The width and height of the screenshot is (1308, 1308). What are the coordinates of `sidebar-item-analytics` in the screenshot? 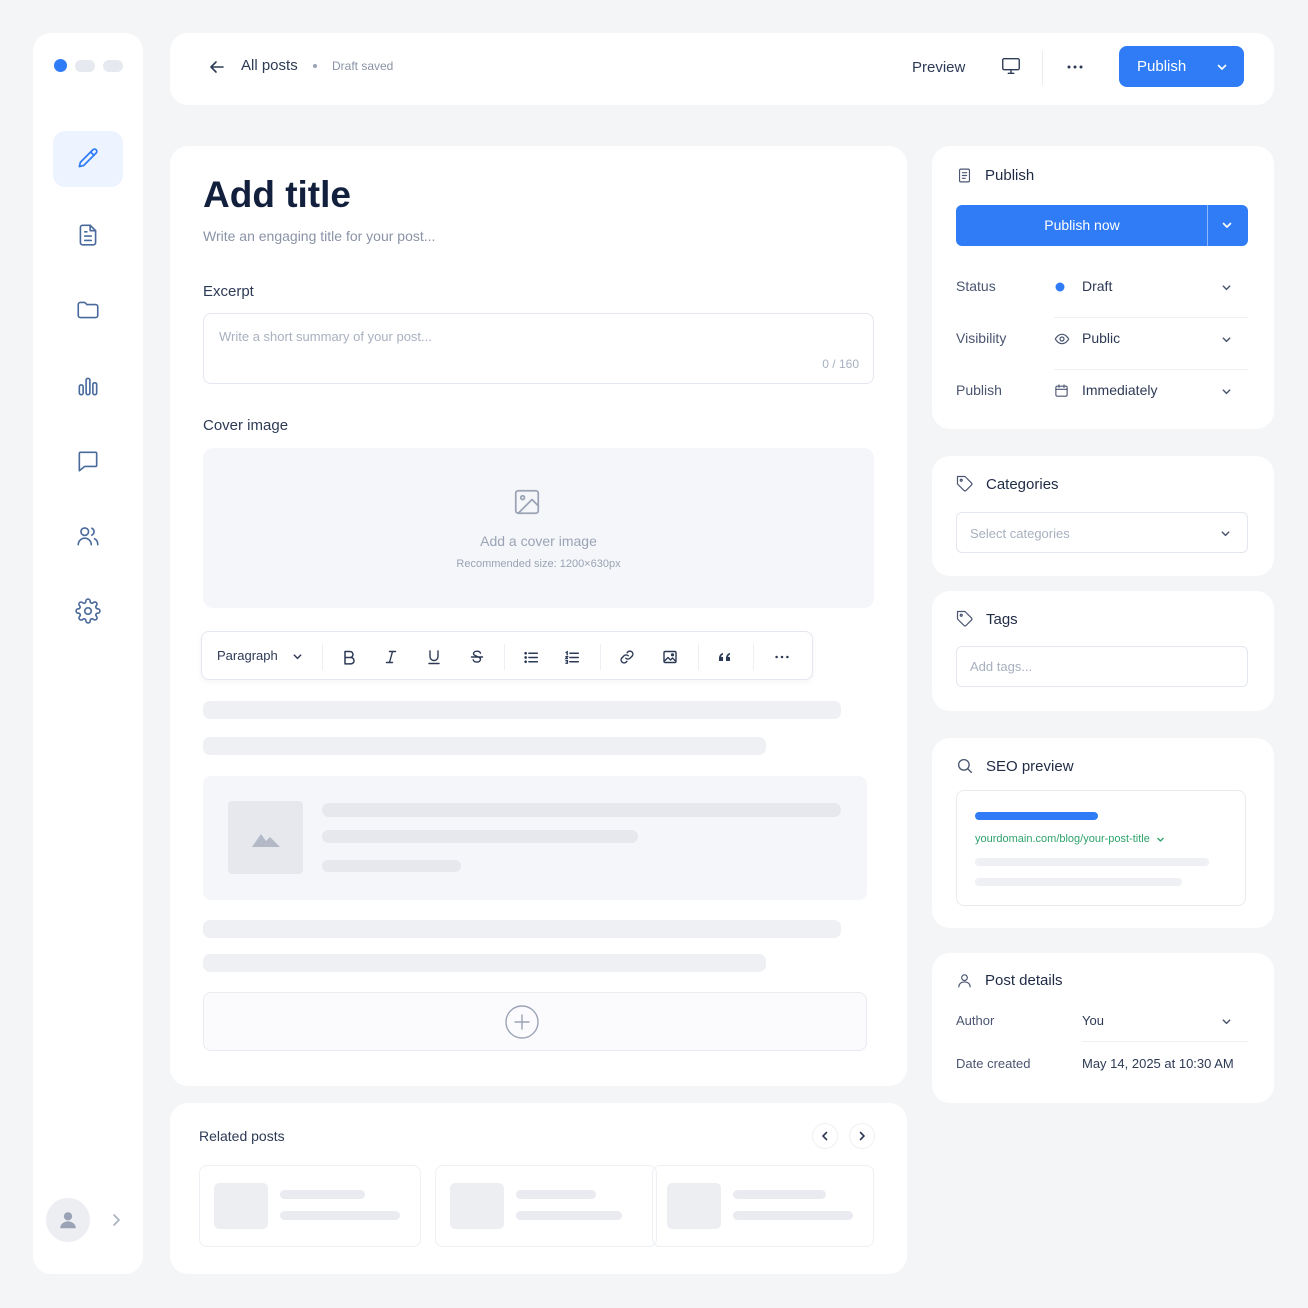 It's located at (88, 386).